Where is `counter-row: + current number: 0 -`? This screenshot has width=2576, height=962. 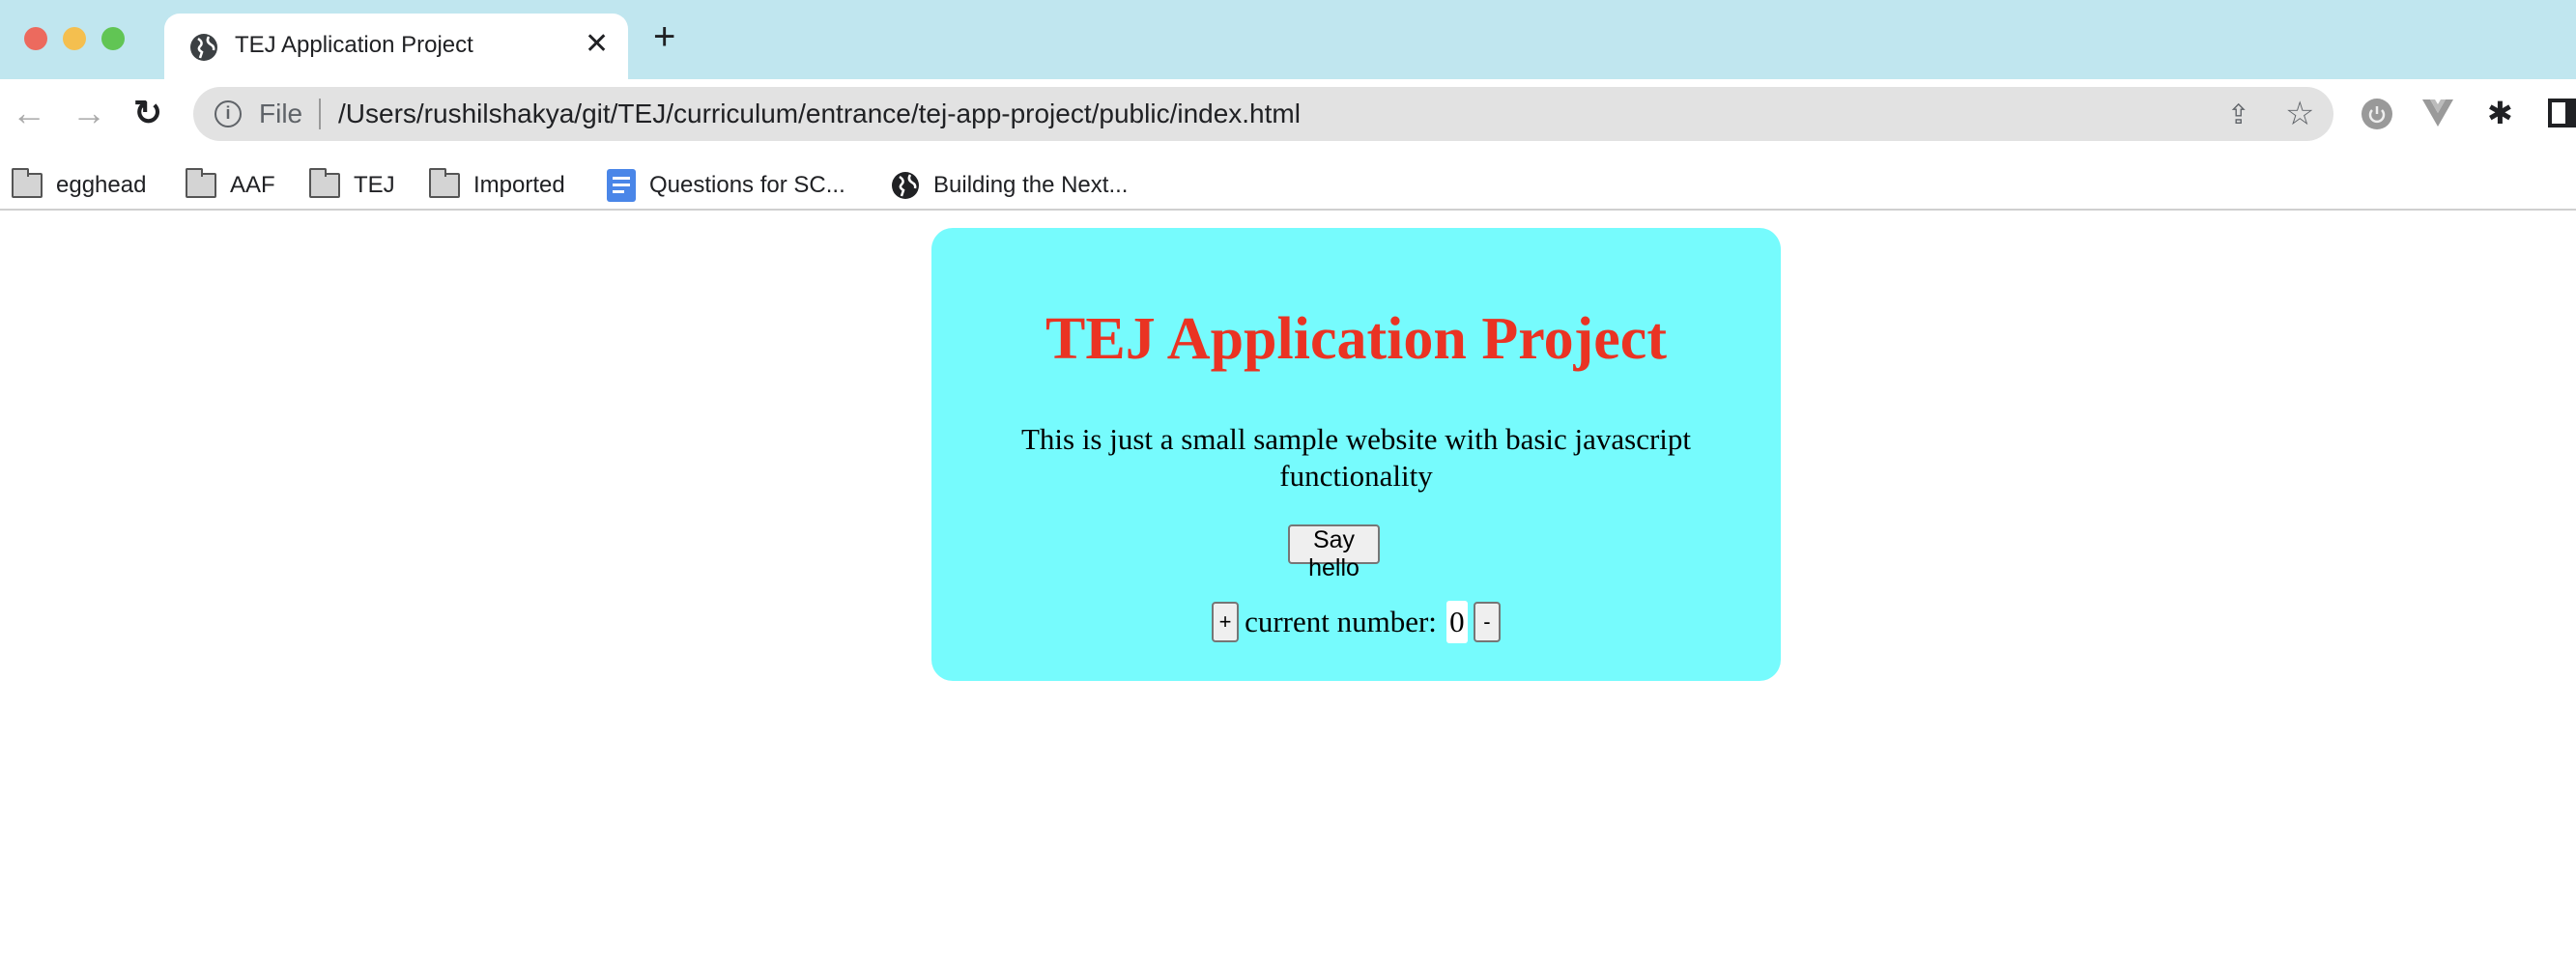
counter-row: + current number: 0 - is located at coordinates (1356, 622).